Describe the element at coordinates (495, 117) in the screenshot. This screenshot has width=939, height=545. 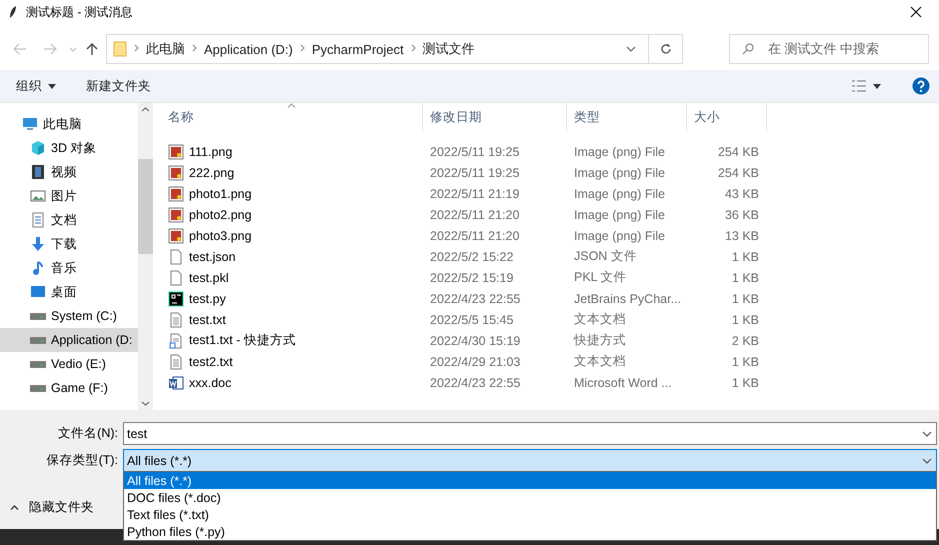
I see `column-header: 修改日期` at that location.